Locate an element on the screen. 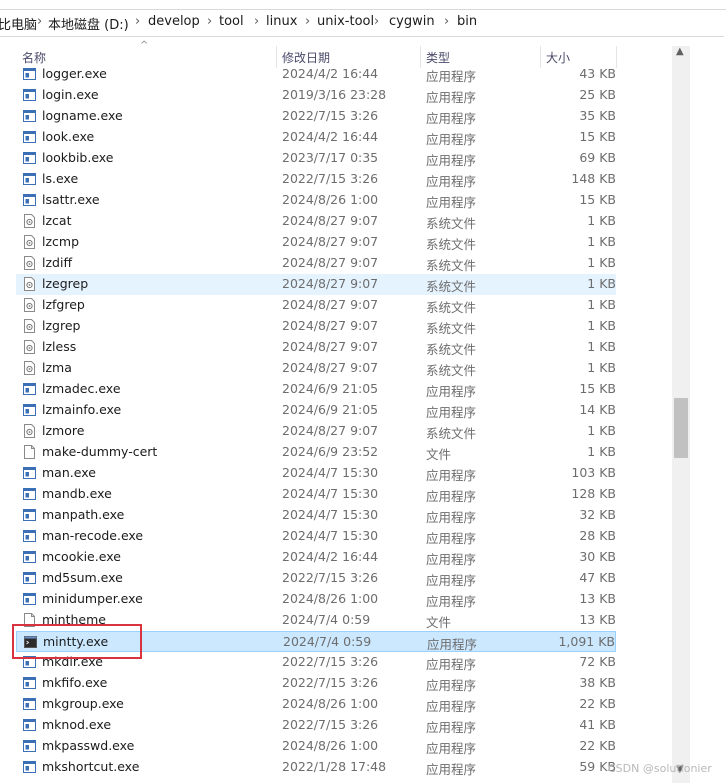 Image resolution: width=726 pixels, height=783 pixels. file-row: lzcat 2024/8/27 9:07 系统文件 1 KB is located at coordinates (316, 221).